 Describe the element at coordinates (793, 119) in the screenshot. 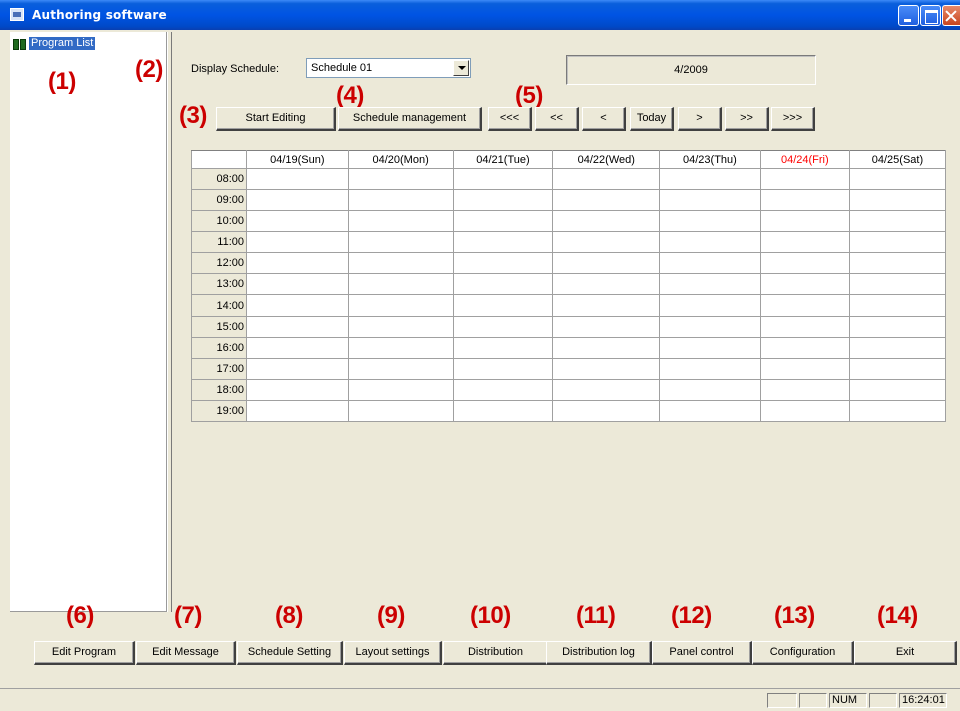

I see `nav-next-month-button: >>>` at that location.